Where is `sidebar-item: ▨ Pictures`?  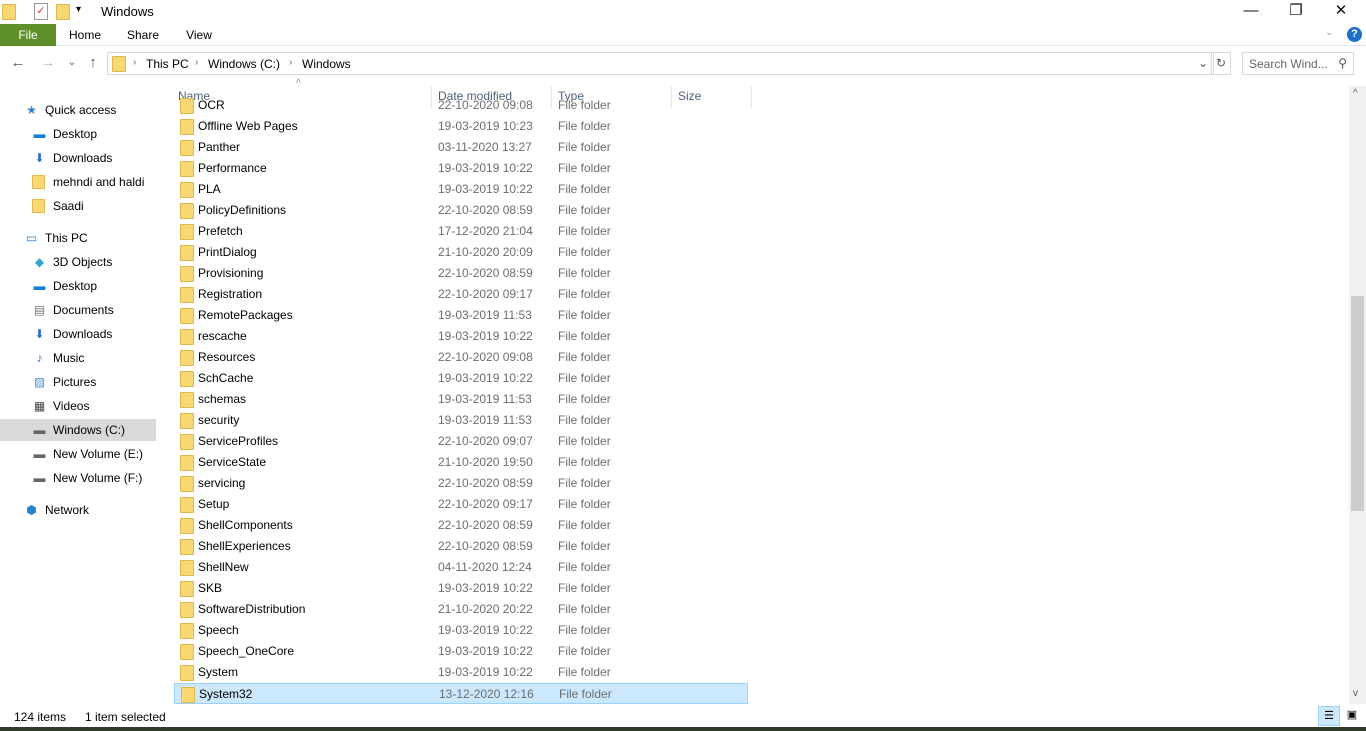 sidebar-item: ▨ Pictures is located at coordinates (78, 382).